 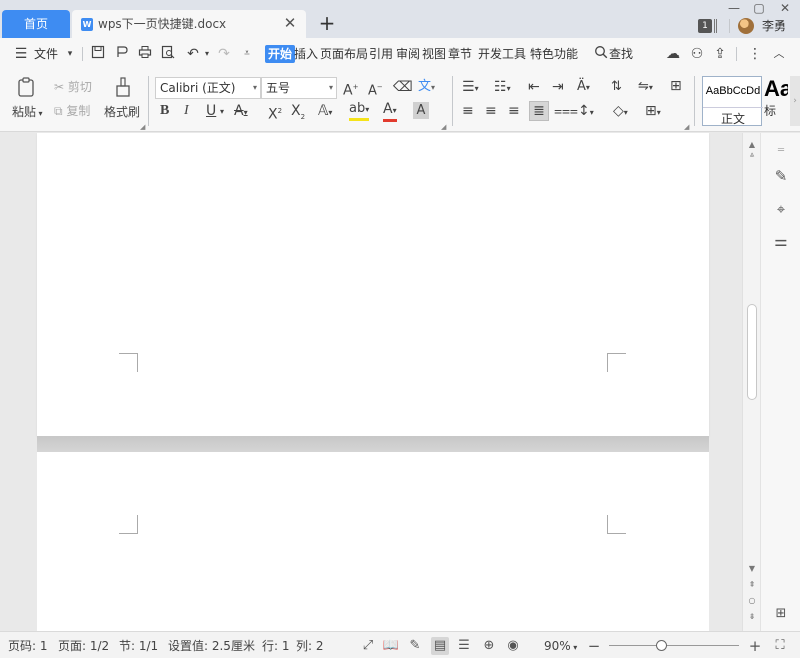 I want to click on edit-pen-icon: ✎, so click(x=781, y=176).